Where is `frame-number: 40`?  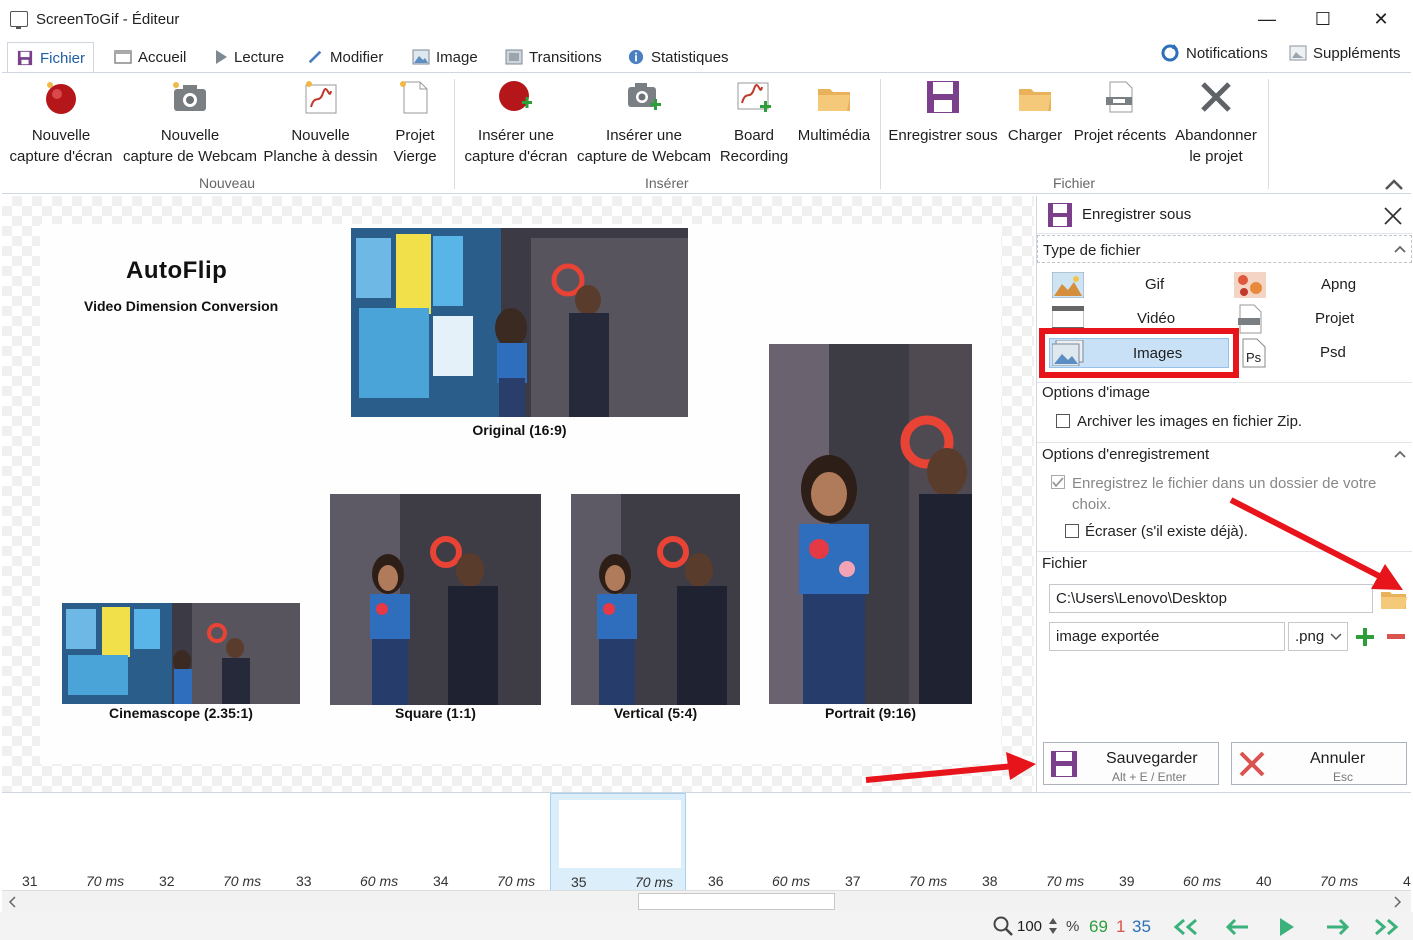
frame-number: 40 is located at coordinates (1264, 881).